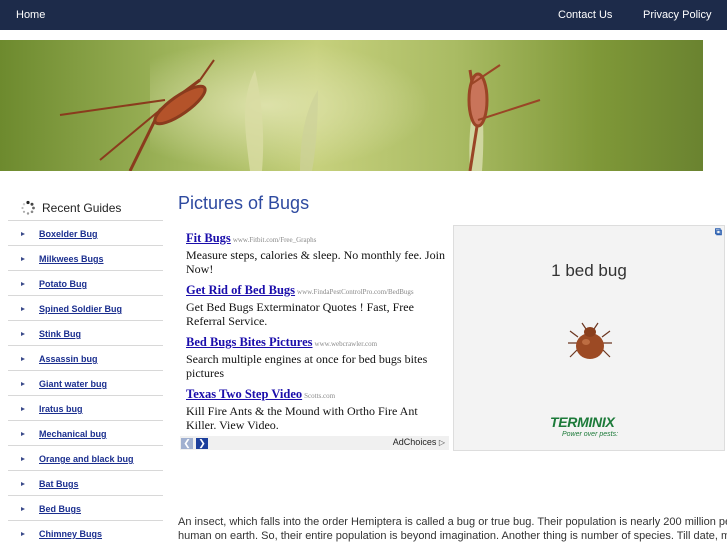  Describe the element at coordinates (202, 443) in the screenshot. I see `chevron-right-icon: ❯` at that location.